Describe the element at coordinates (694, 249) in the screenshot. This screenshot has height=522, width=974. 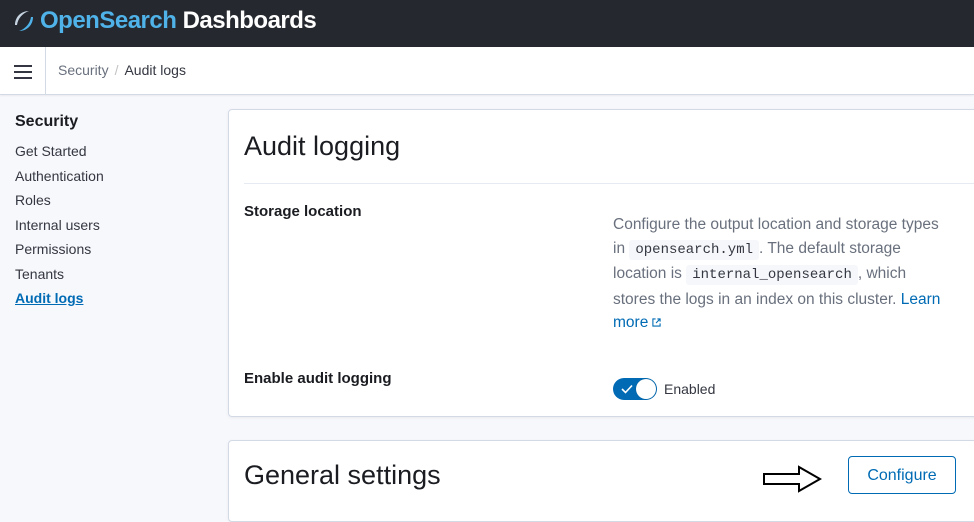
I see `code-opensearch-yml: opensearch.yml` at that location.